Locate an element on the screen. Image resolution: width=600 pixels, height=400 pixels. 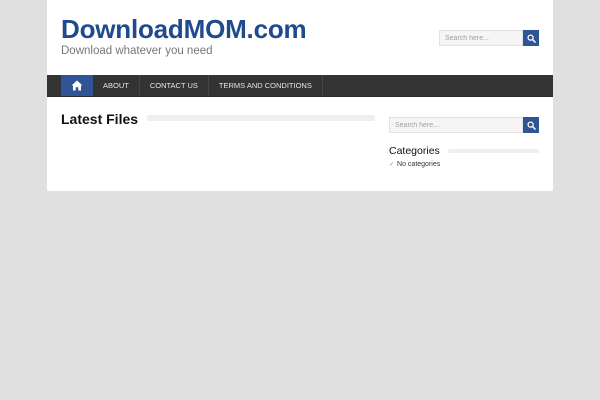
nav-home-button is located at coordinates (77, 85).